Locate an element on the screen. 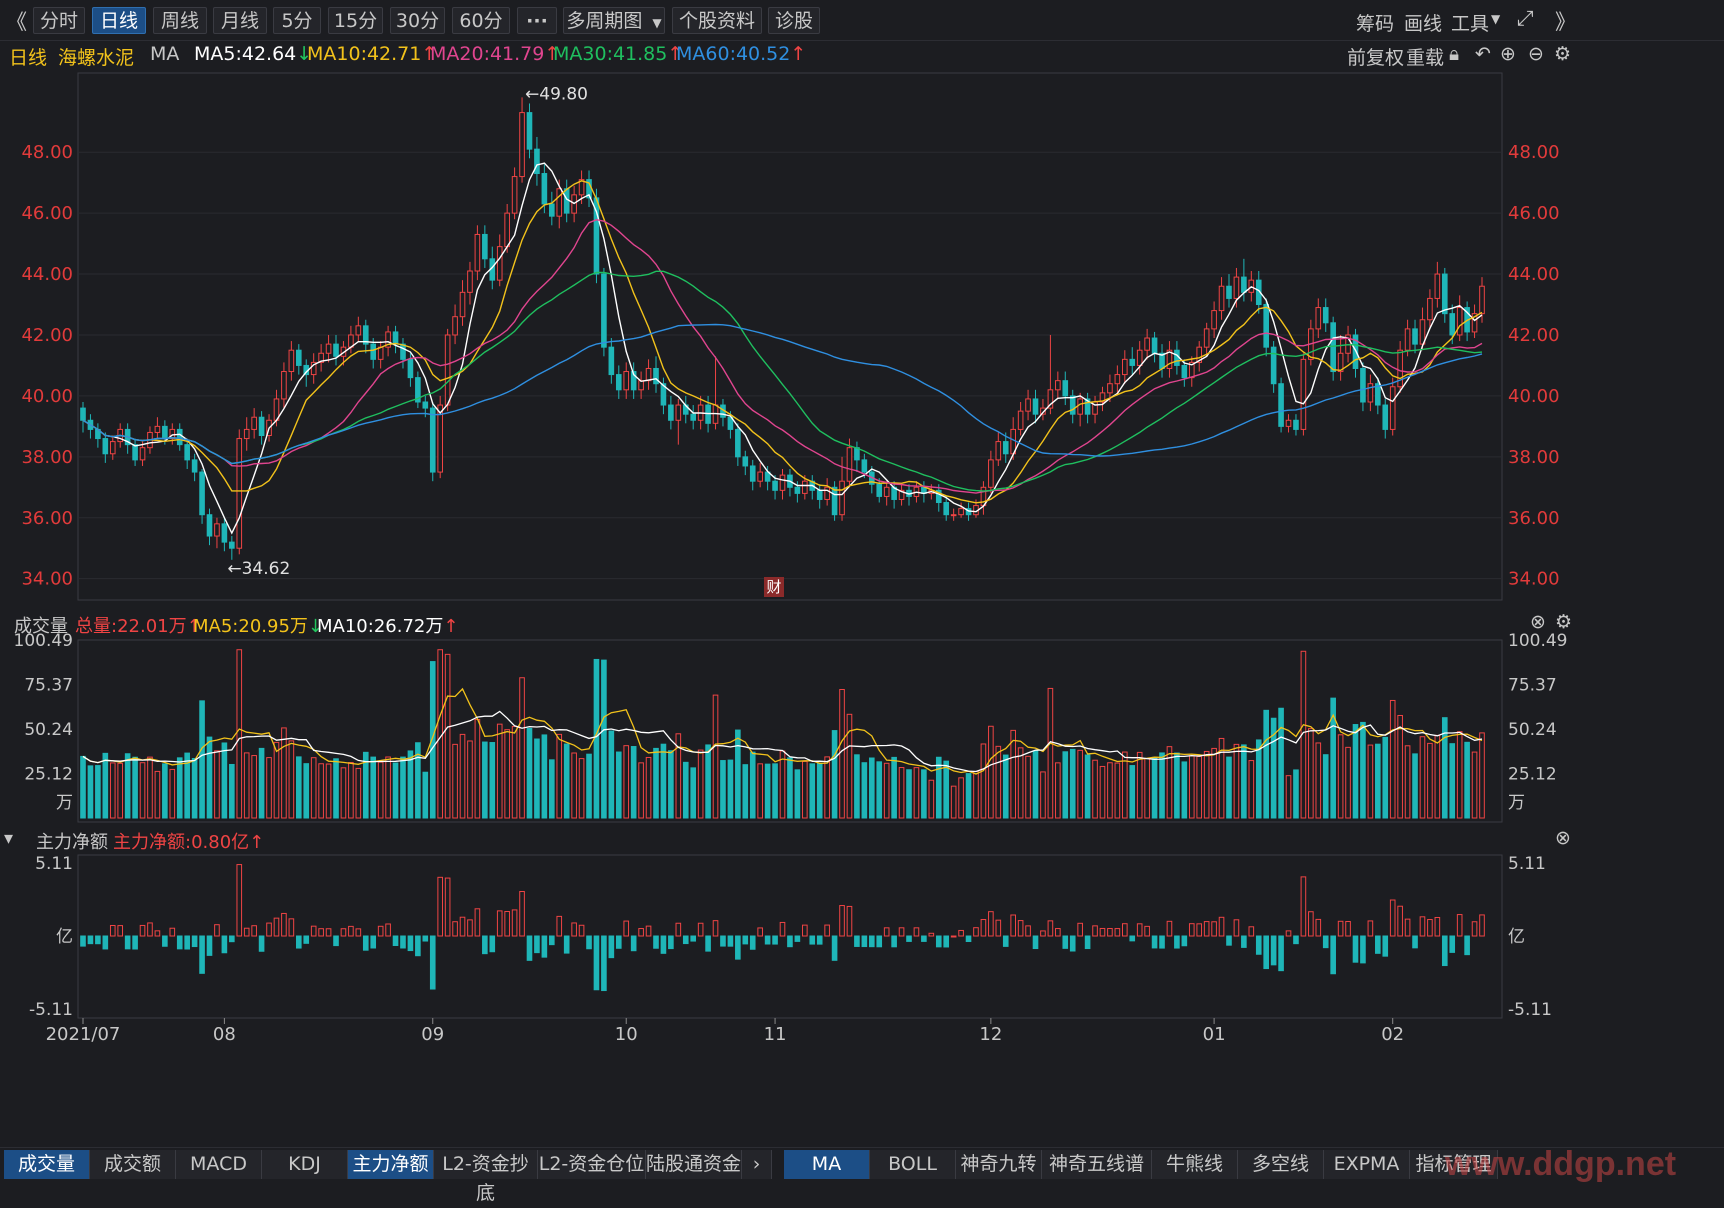  indicator-tab: 陆股通资金 is located at coordinates (694, 1164).